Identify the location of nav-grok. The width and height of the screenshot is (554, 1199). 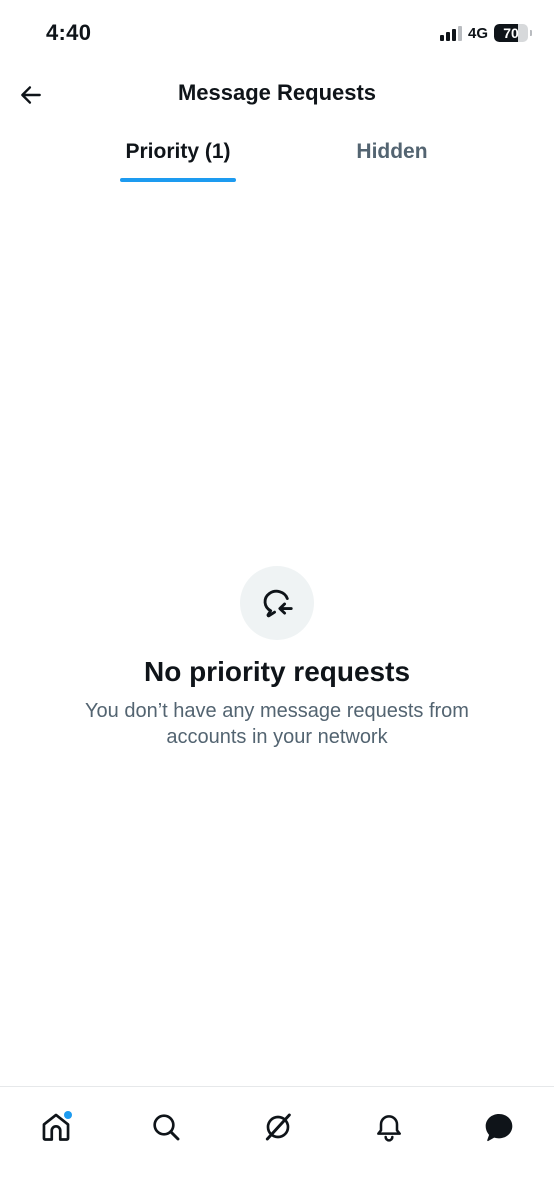
(278, 1127).